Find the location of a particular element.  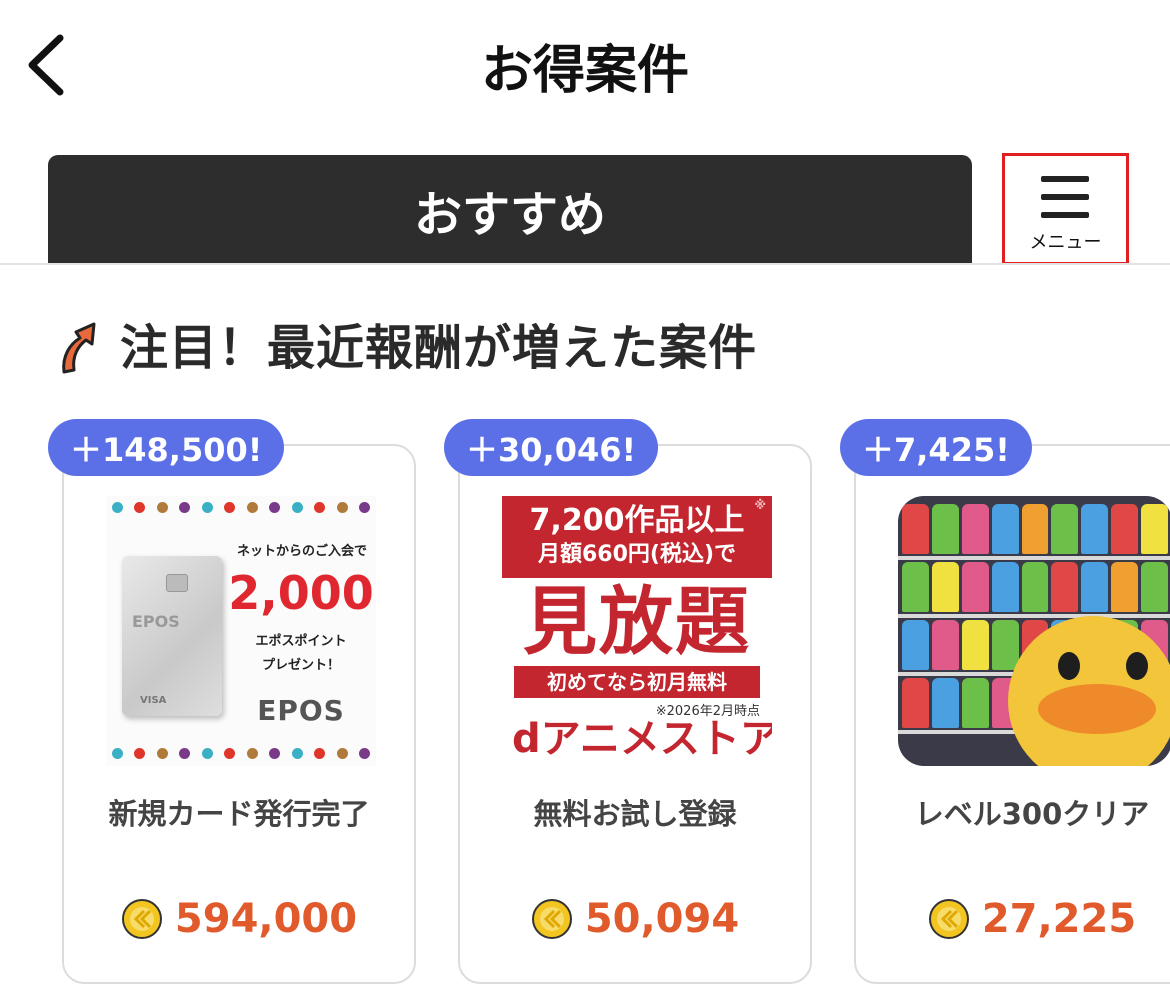

offer-name: 無料お試し登録 is located at coordinates (635, 814).